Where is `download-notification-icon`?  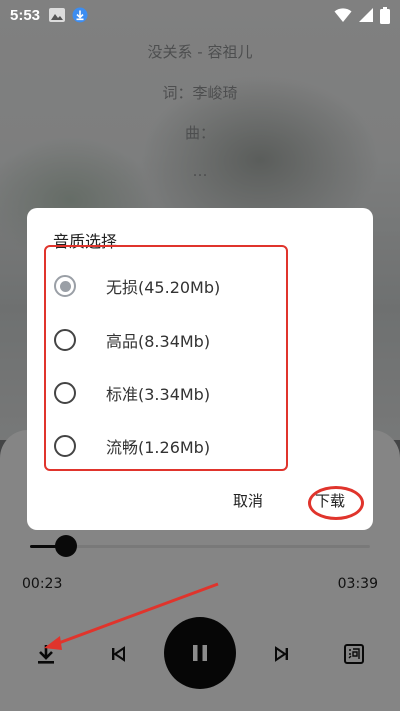
download-notification-icon is located at coordinates (80, 15).